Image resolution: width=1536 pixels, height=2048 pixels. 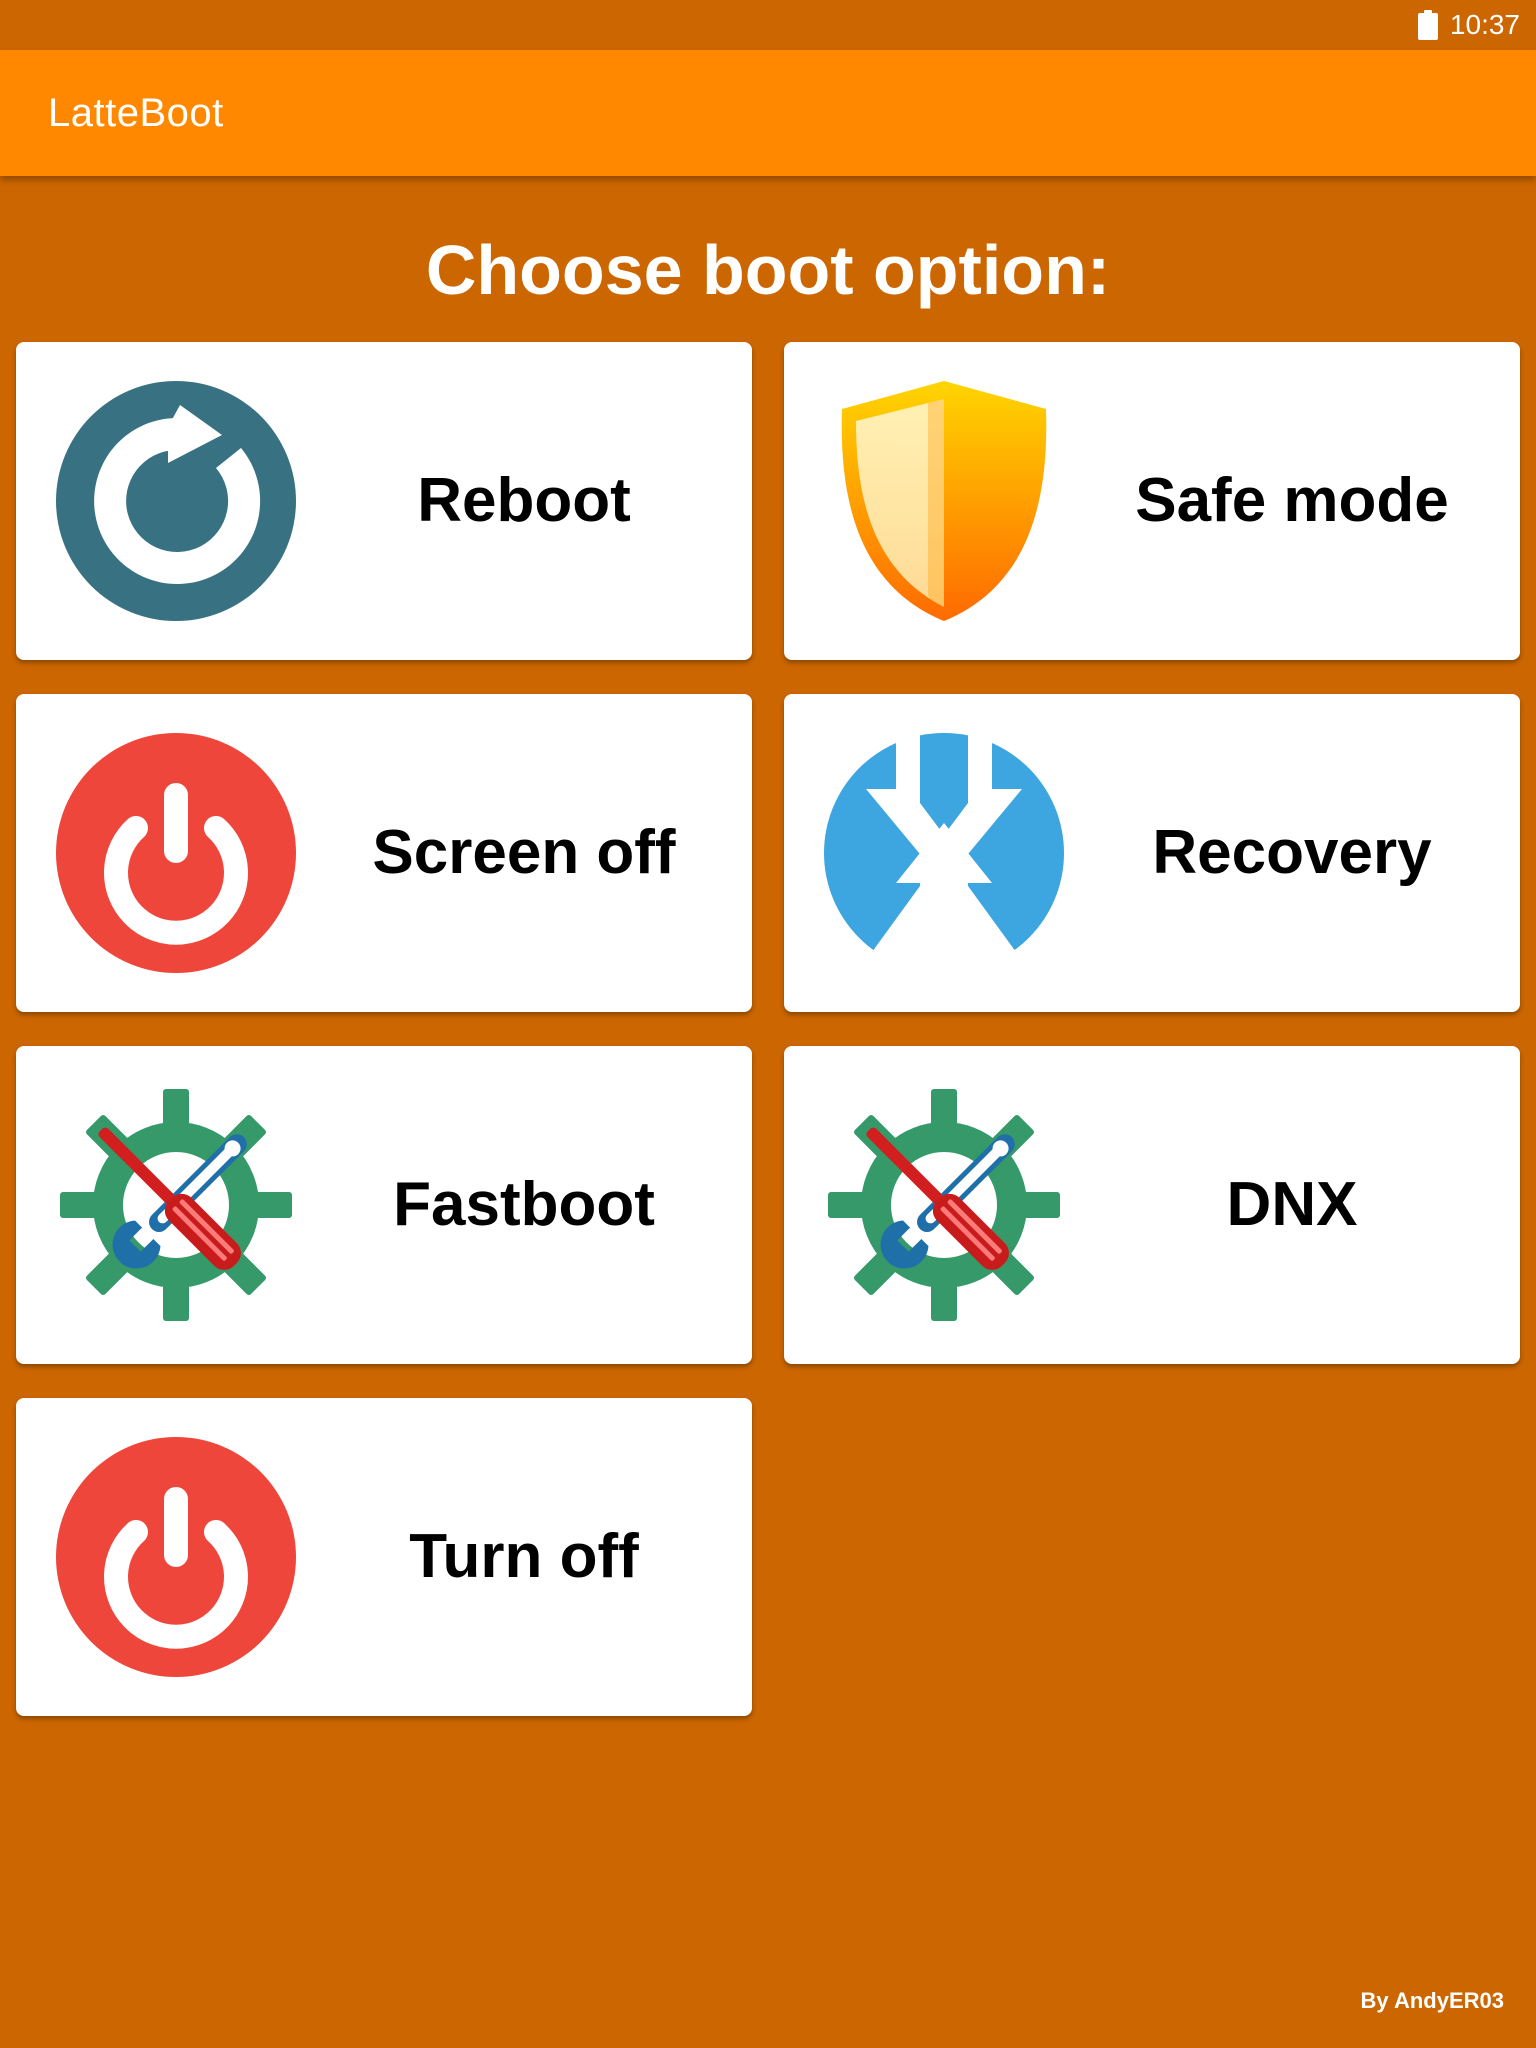 I want to click on app-bar: LatteBoot, so click(x=768, y=113).